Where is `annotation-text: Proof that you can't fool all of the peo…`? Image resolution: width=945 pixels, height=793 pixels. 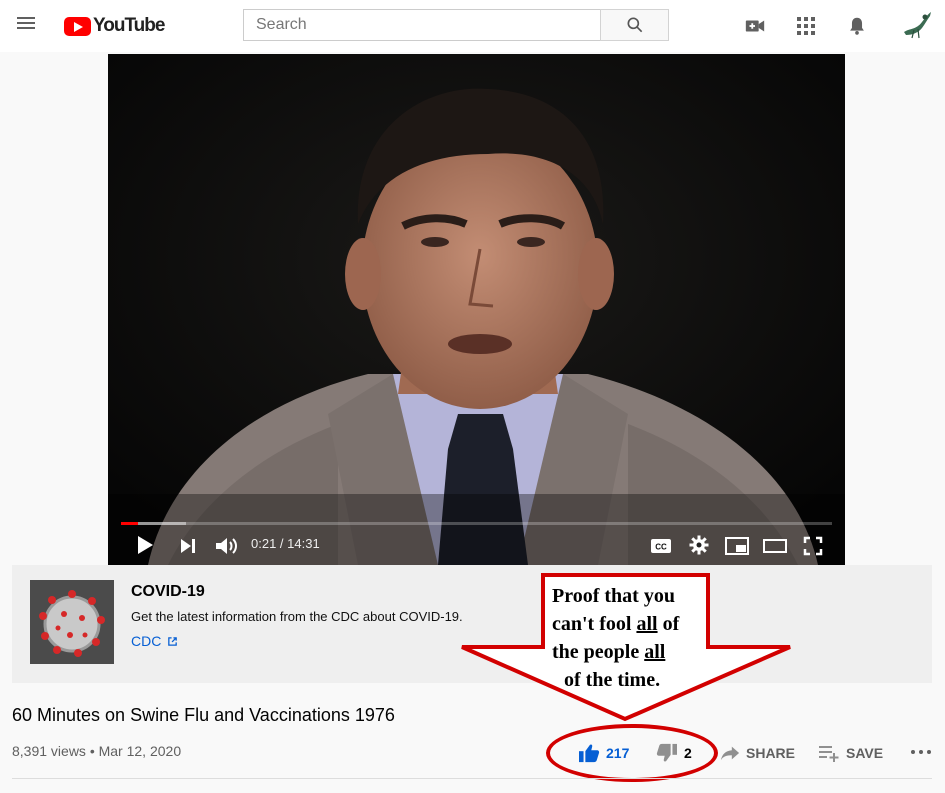 annotation-text: Proof that you can't fool all of the peo… is located at coordinates (625, 638).